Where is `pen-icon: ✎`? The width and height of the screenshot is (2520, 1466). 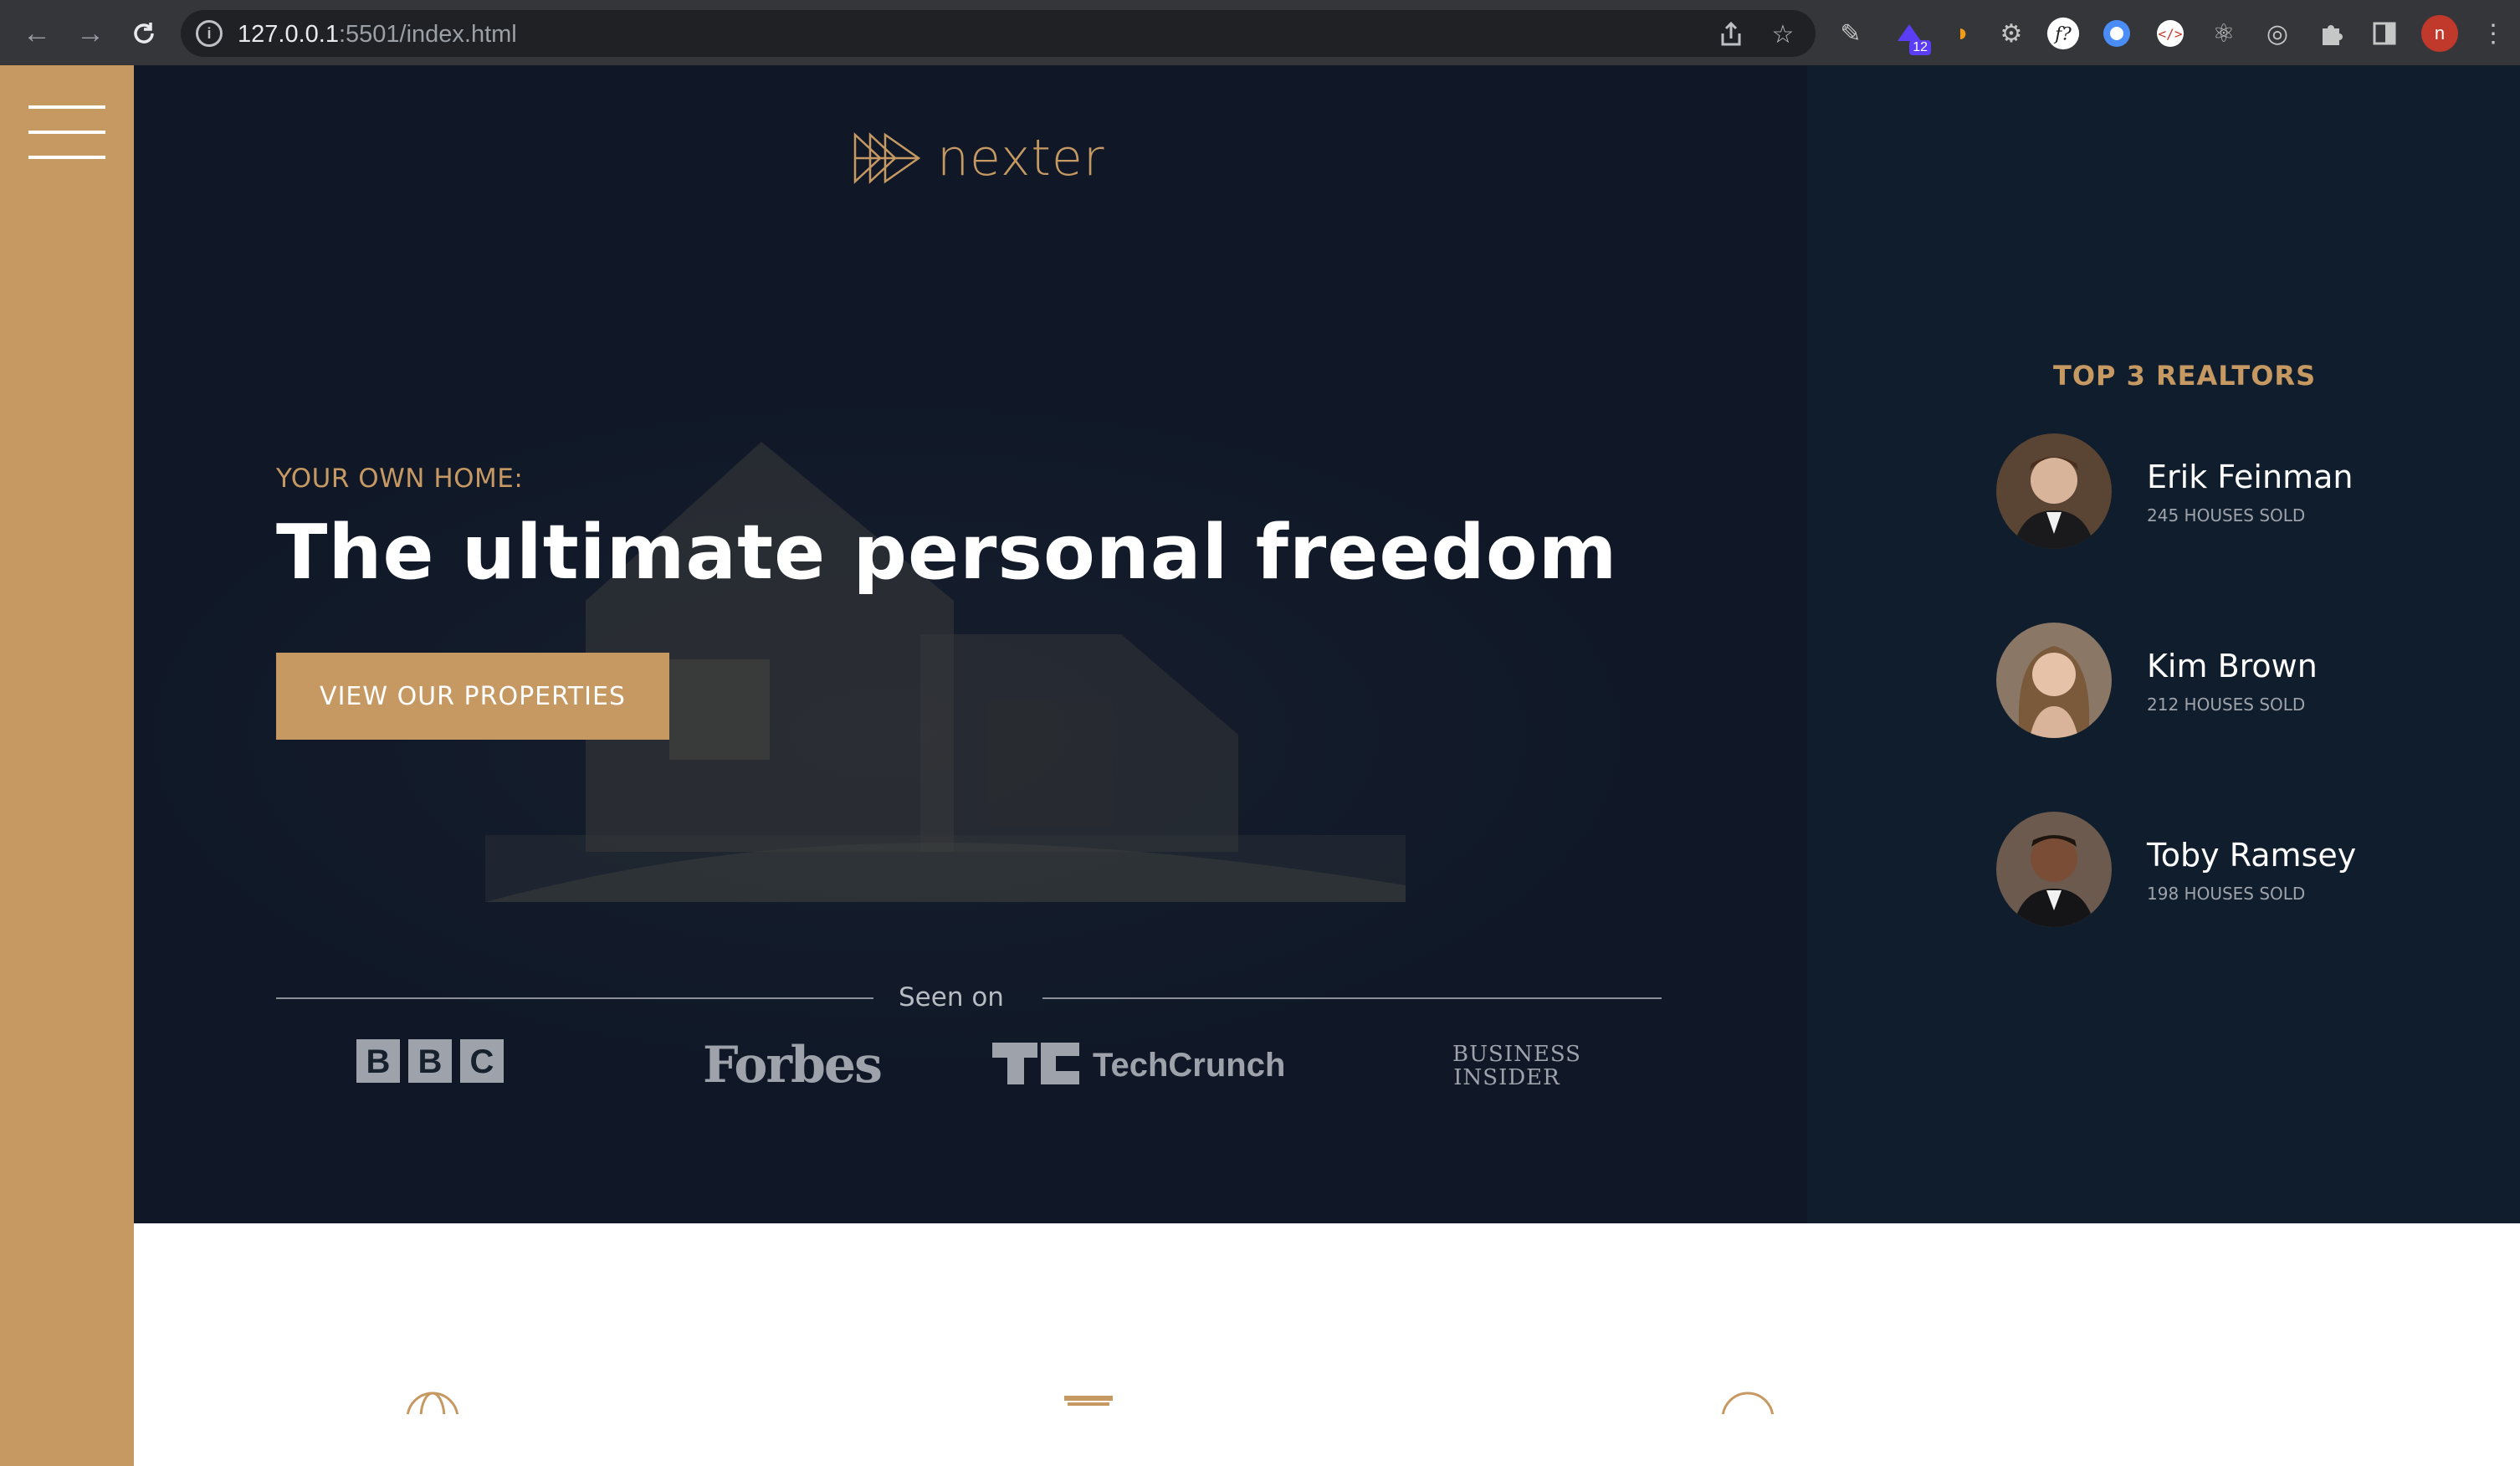
pen-icon: ✎ is located at coordinates (1850, 33).